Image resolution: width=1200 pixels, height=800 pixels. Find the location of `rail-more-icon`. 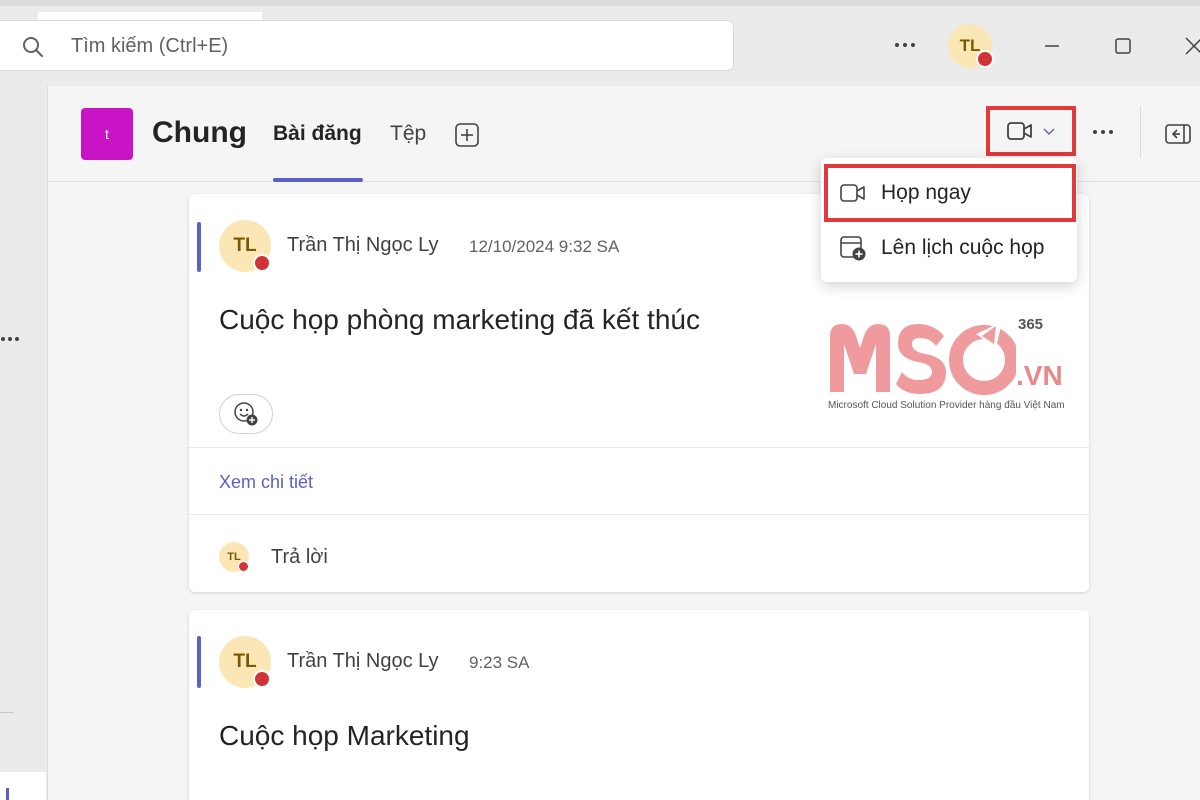

rail-more-icon is located at coordinates (12, 339).